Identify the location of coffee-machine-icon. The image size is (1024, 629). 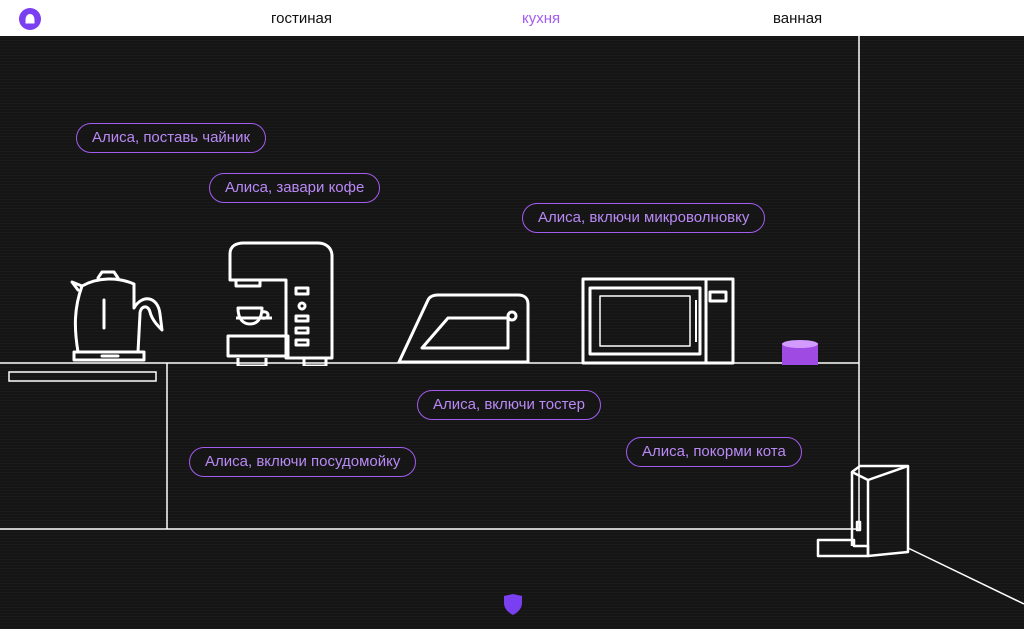
(281, 303).